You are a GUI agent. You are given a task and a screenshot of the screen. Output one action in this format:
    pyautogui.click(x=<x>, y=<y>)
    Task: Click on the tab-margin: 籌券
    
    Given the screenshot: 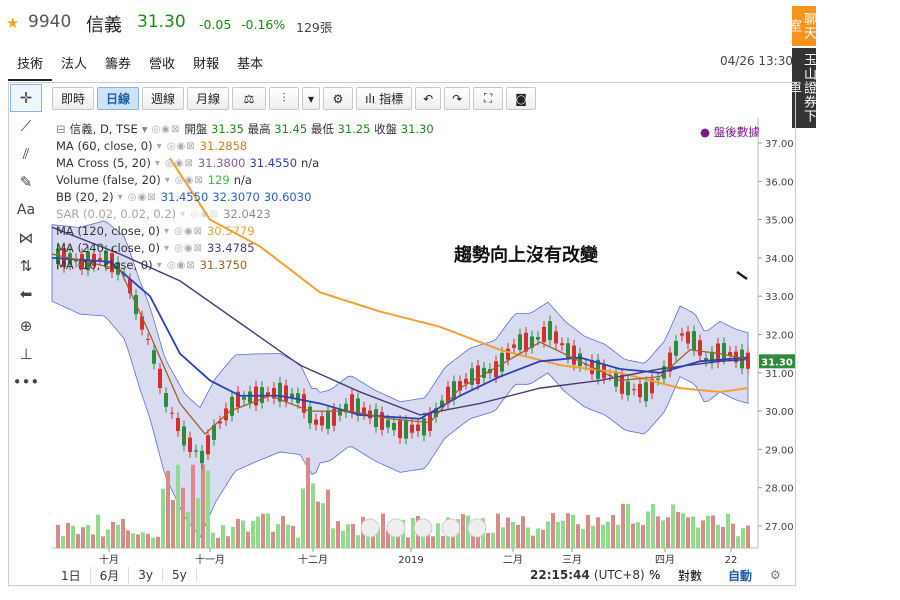 What is the action you would take?
    pyautogui.click(x=118, y=65)
    